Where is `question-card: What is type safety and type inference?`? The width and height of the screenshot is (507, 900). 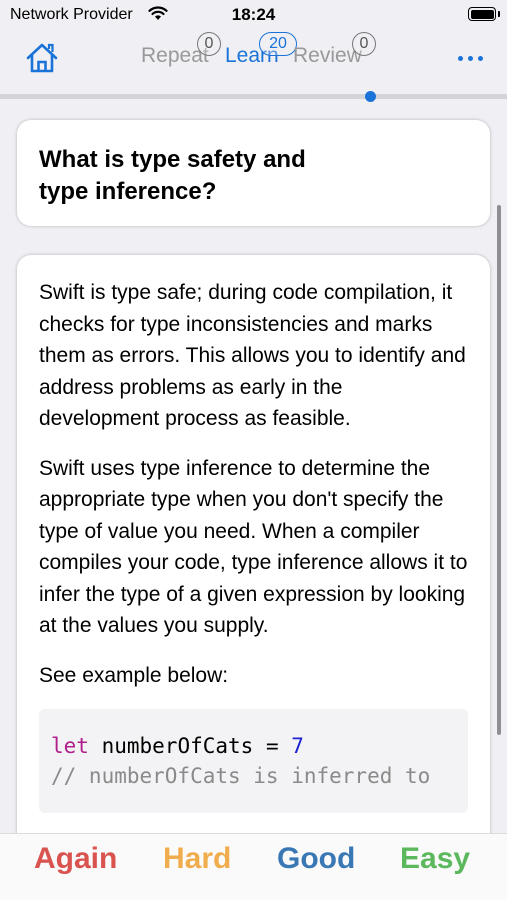
question-card: What is type safety and type inference? is located at coordinates (253, 173).